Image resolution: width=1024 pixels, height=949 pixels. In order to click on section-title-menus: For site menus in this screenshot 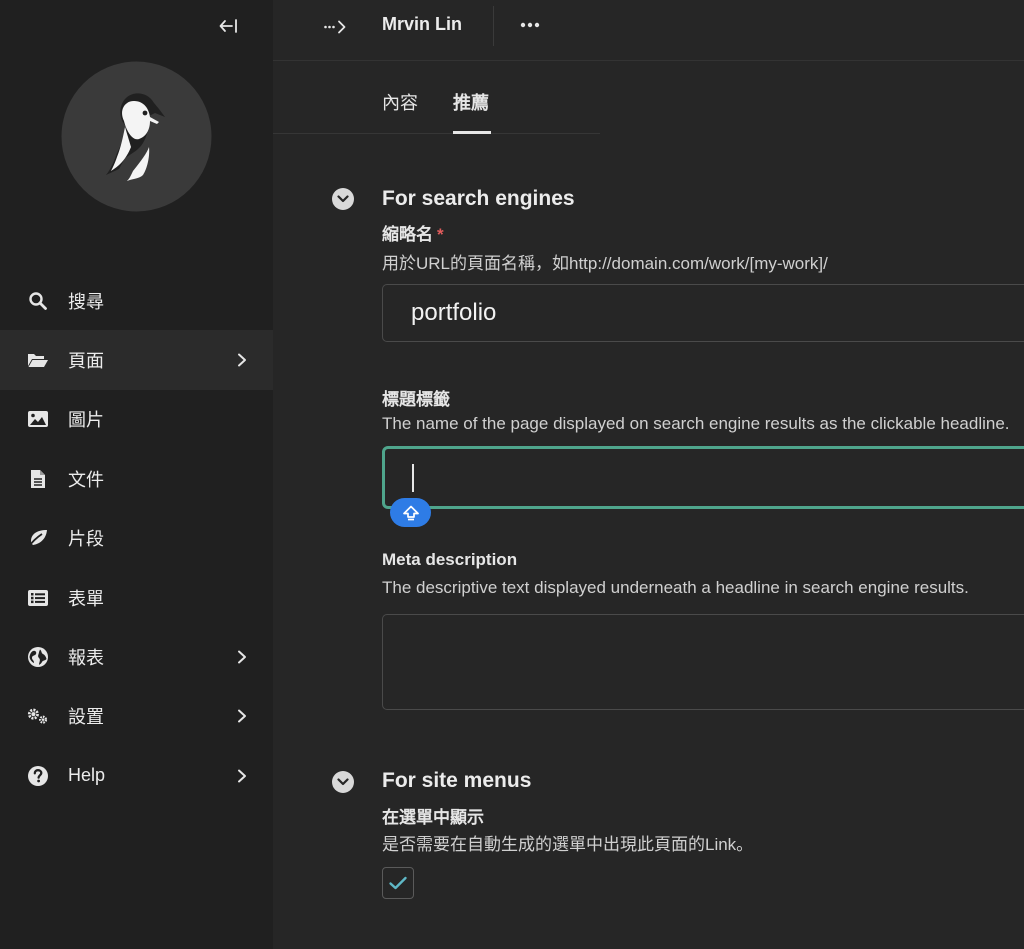, I will do `click(457, 780)`.